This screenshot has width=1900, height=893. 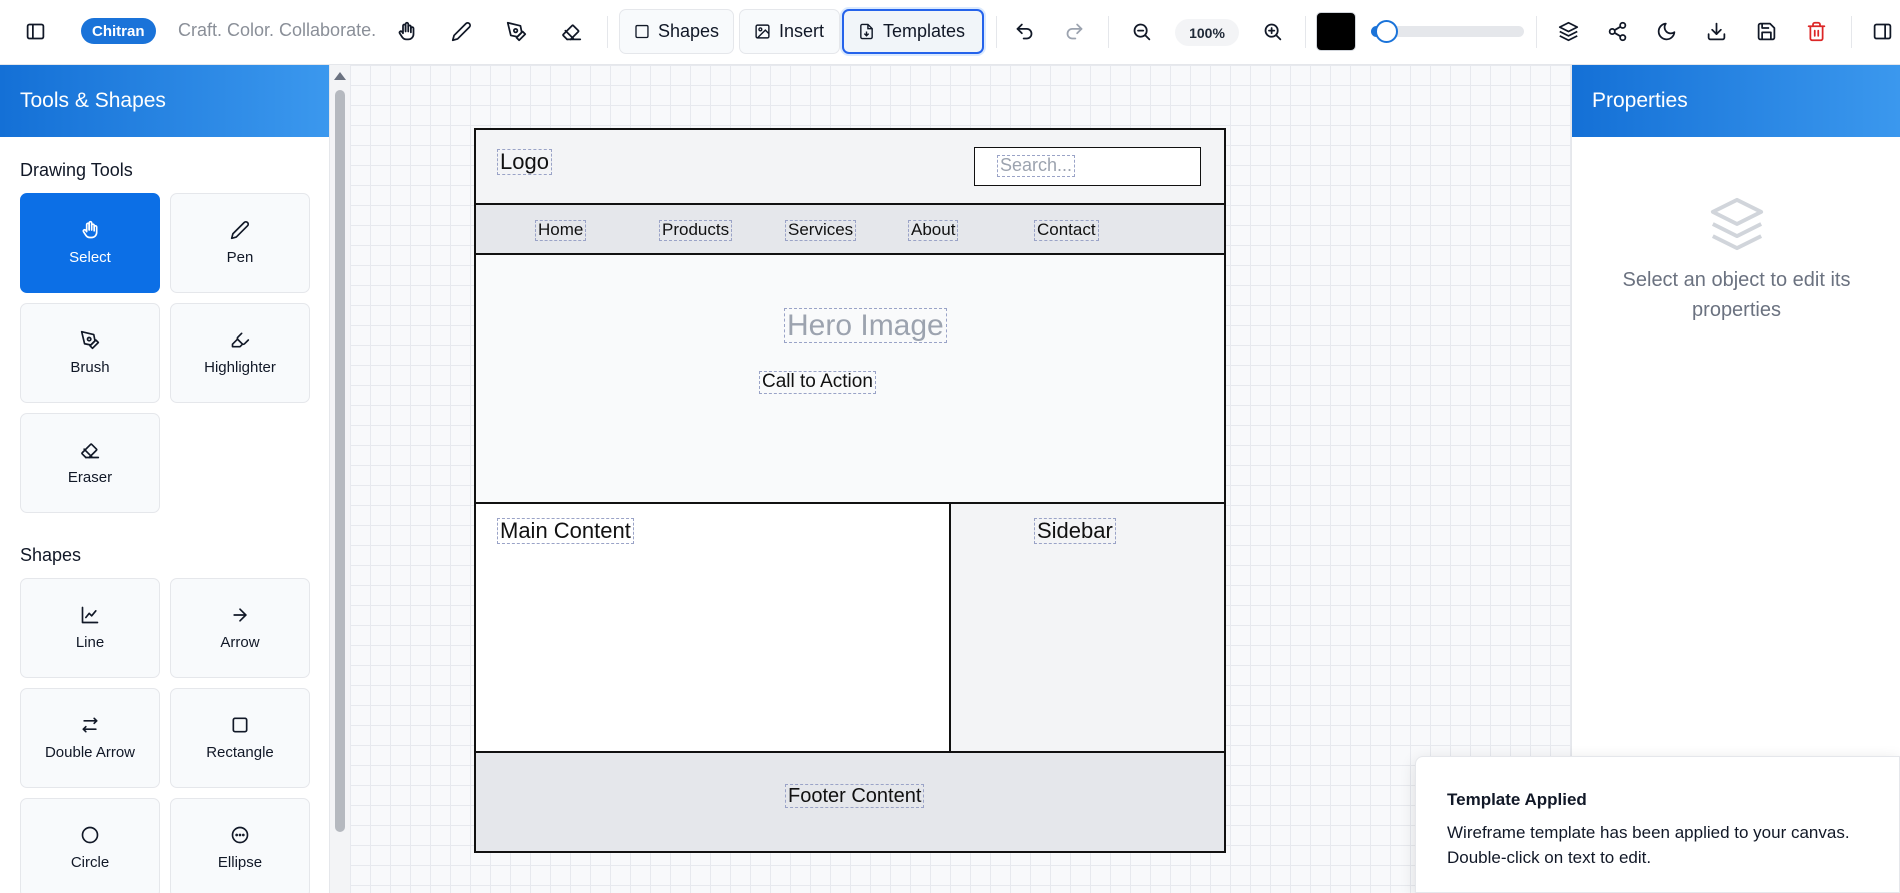 I want to click on stroke-width-slider, so click(x=1447, y=31).